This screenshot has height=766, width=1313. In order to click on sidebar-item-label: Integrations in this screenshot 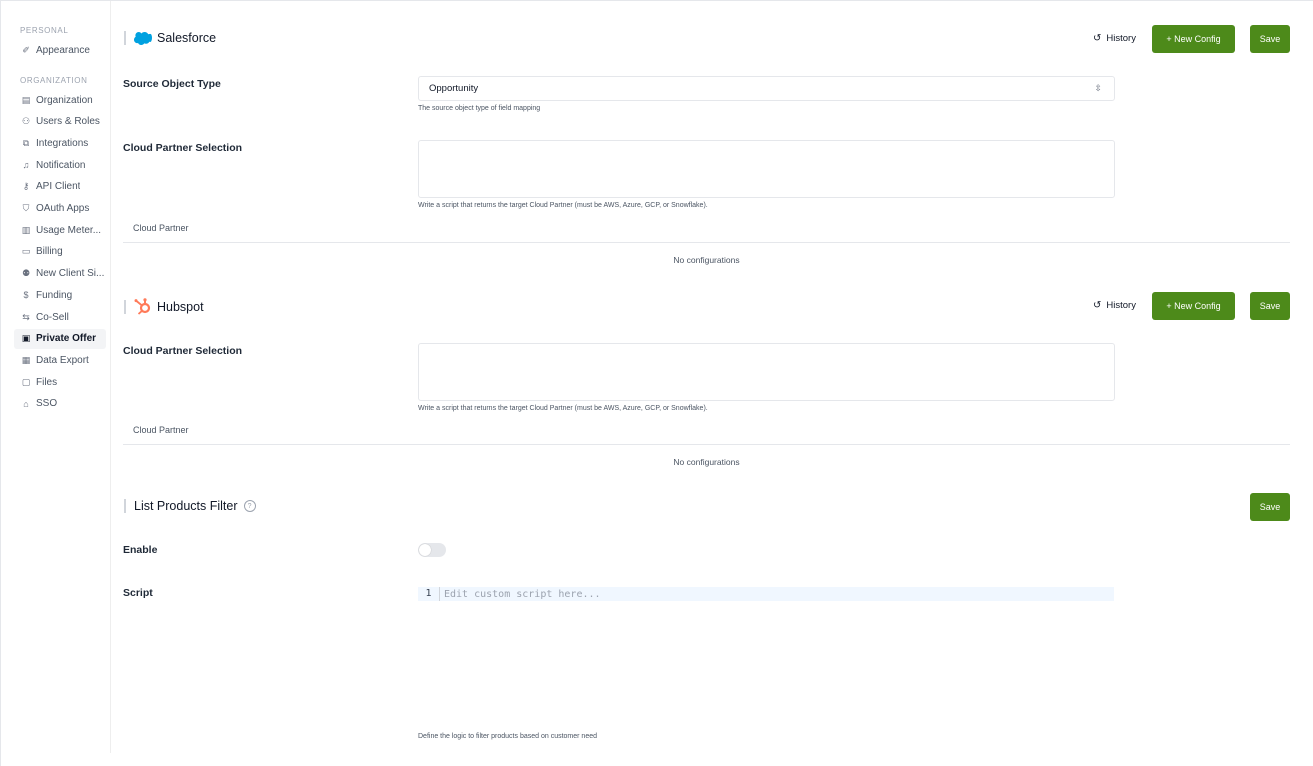, I will do `click(62, 143)`.